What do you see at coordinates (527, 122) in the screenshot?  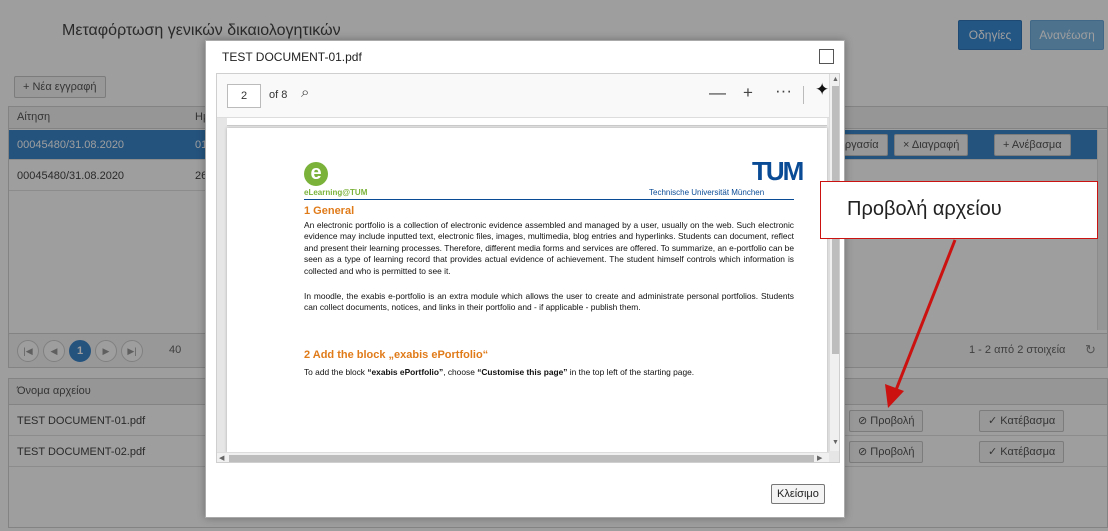 I see `previous-page-edge` at bounding box center [527, 122].